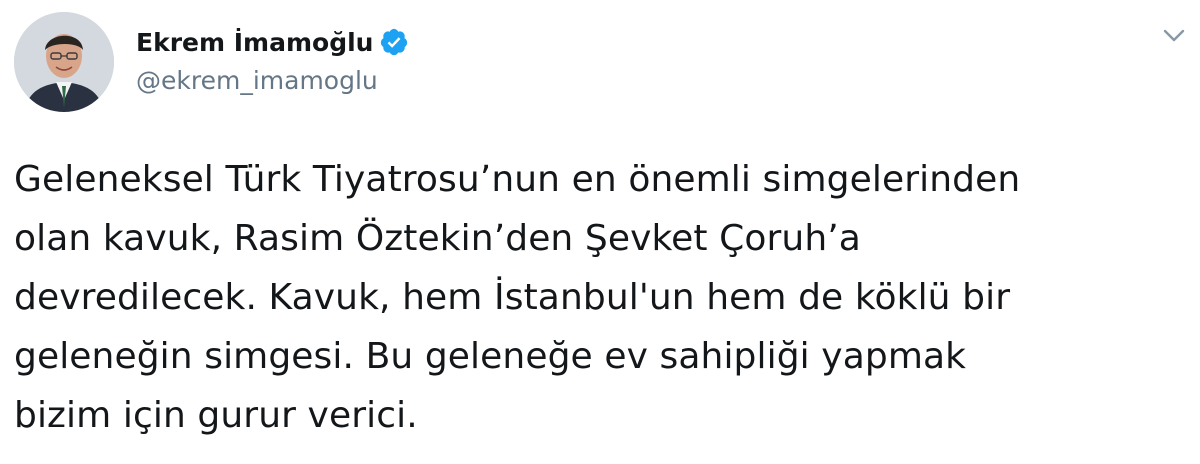  I want to click on author-display-name: Ekrem İmamoğlu, so click(254, 42).